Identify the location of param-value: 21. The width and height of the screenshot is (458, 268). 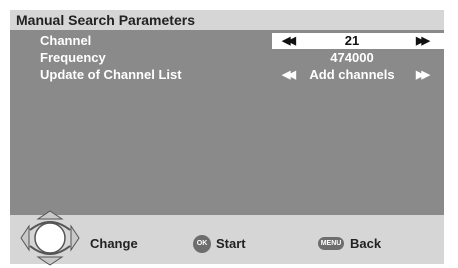
(352, 40).